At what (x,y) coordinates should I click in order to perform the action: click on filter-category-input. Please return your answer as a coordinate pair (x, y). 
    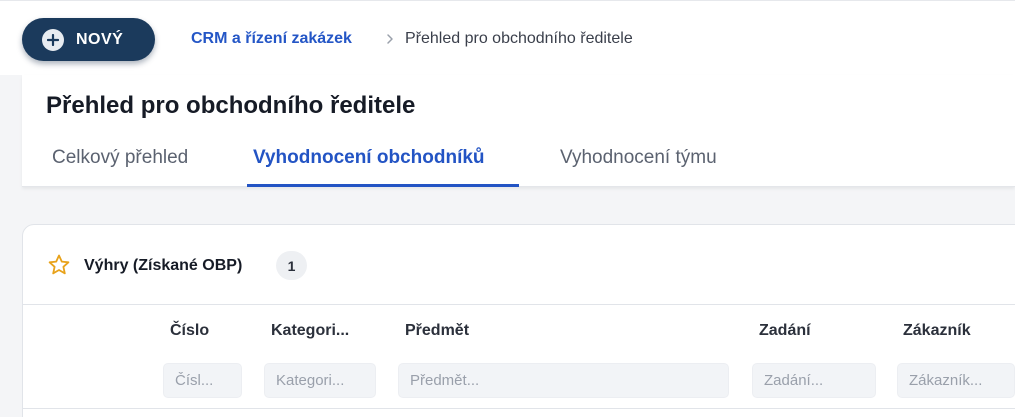
    Looking at the image, I should click on (320, 380).